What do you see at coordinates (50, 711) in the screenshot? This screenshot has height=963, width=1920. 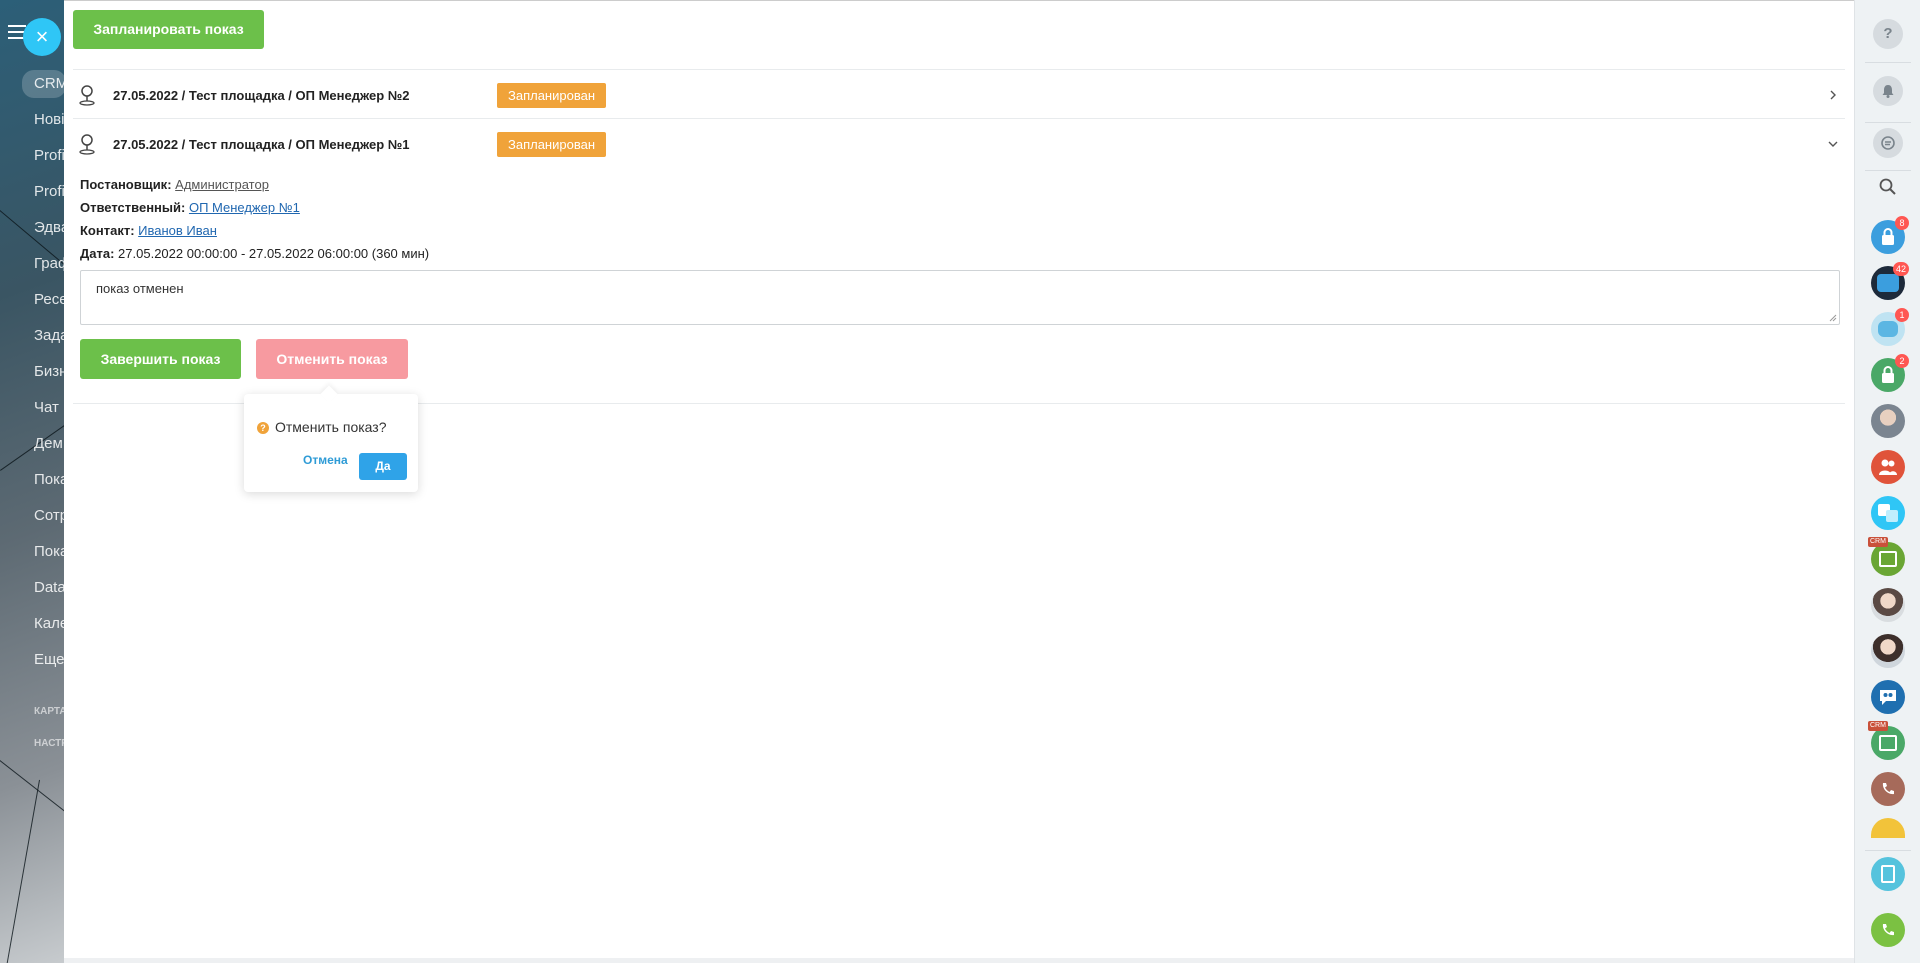 I see `bg-nav-section: КАРТА` at bounding box center [50, 711].